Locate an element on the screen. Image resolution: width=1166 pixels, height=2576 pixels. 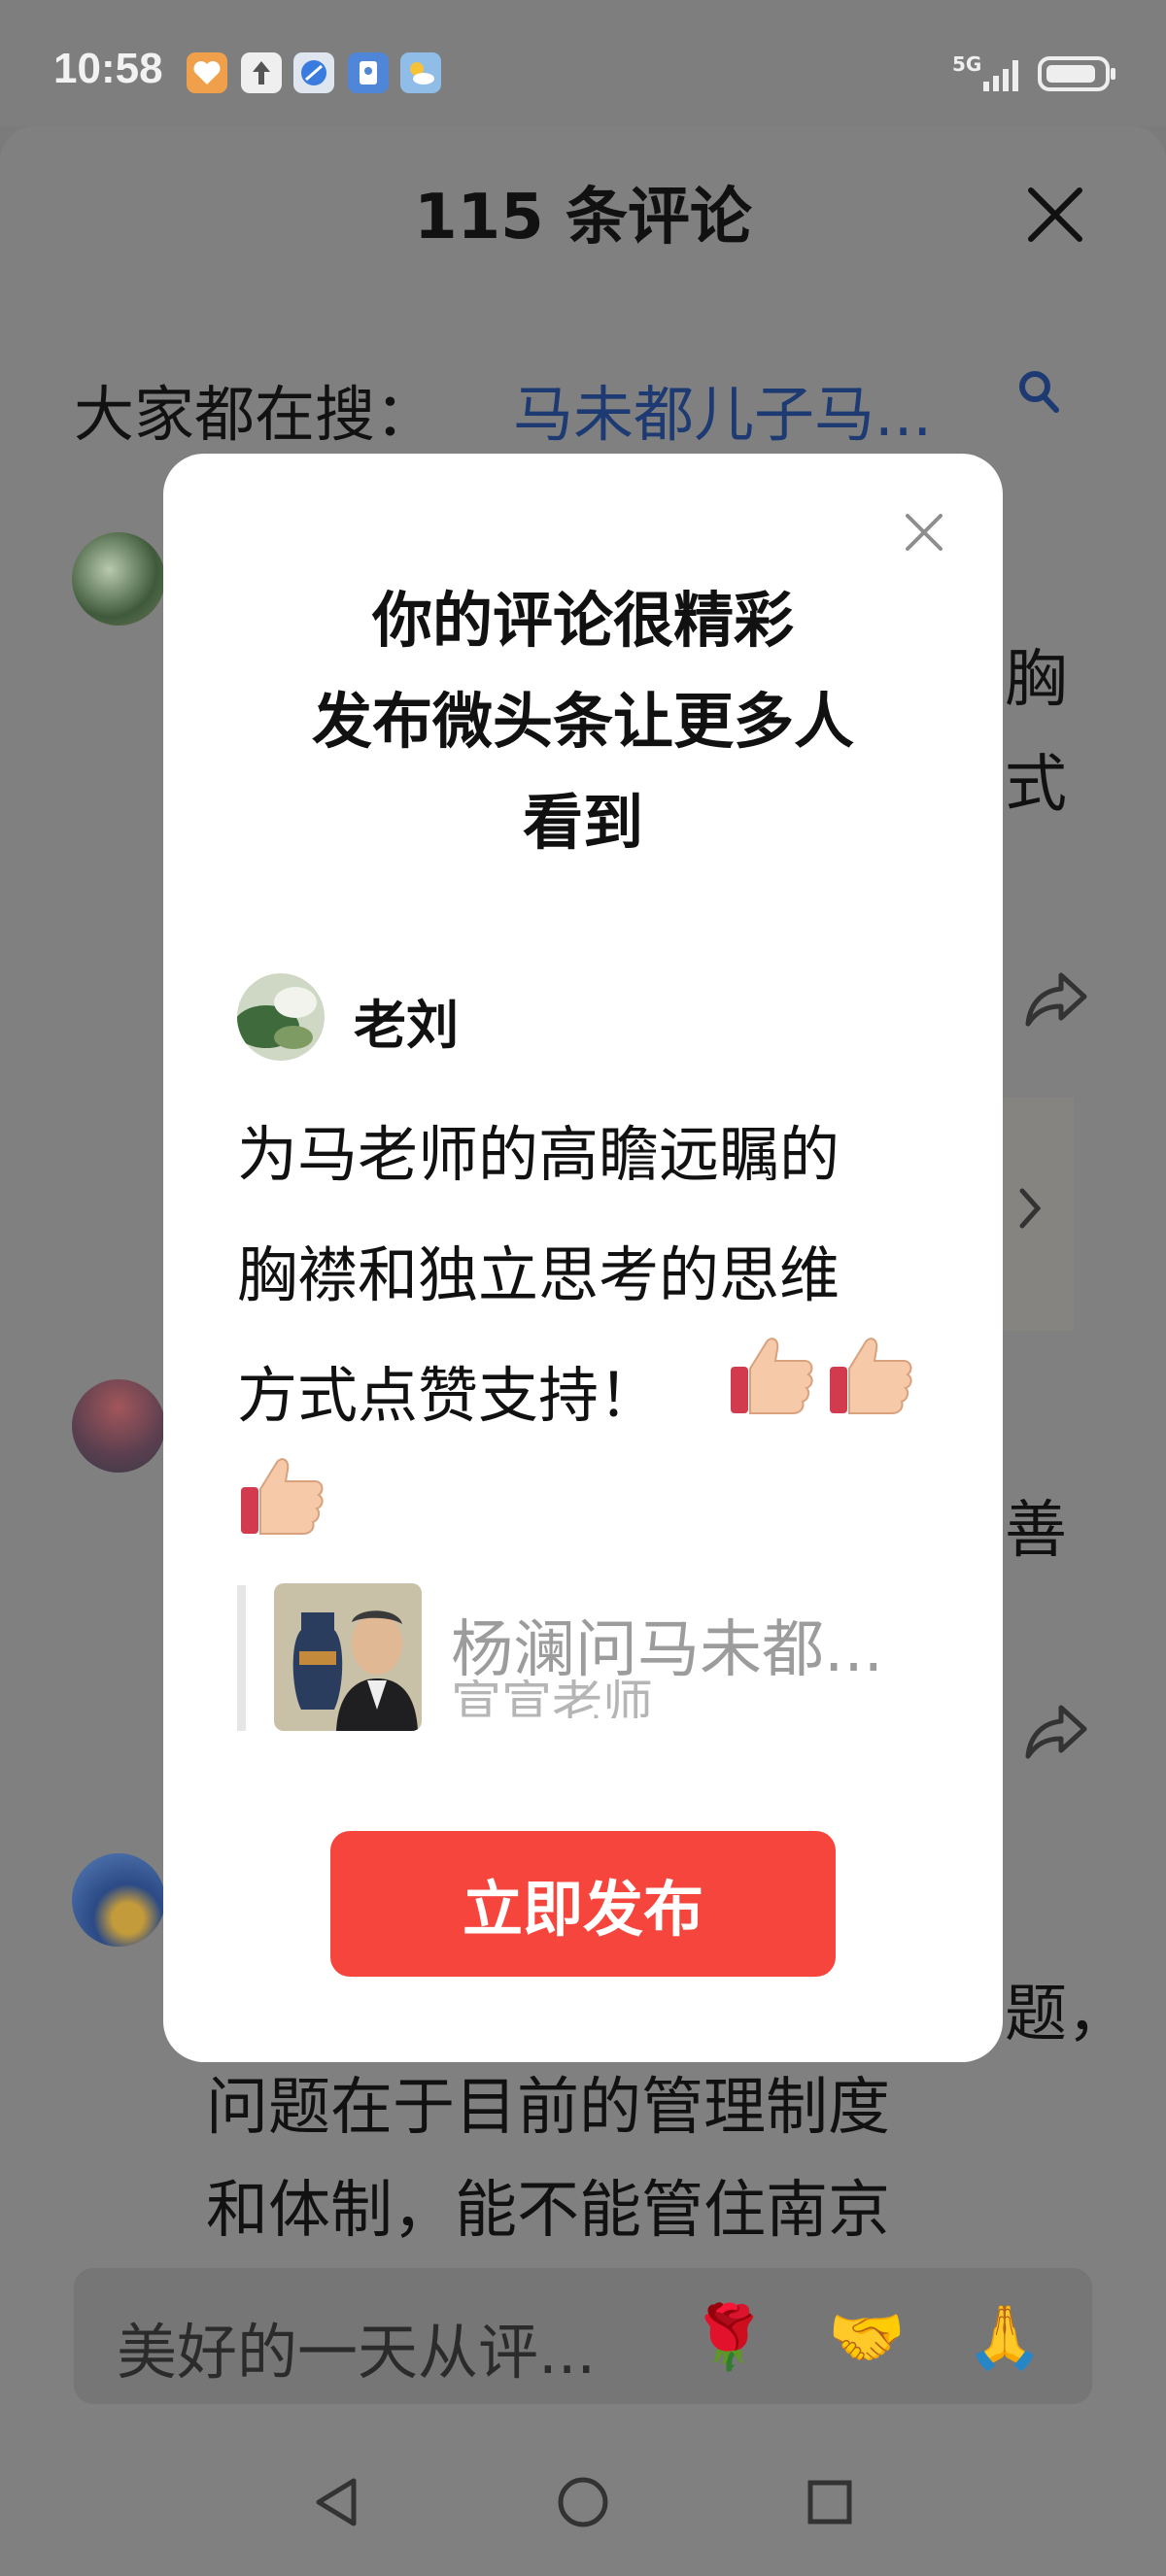
quoted-article-author: 宣宣老师 is located at coordinates (552, 1698).